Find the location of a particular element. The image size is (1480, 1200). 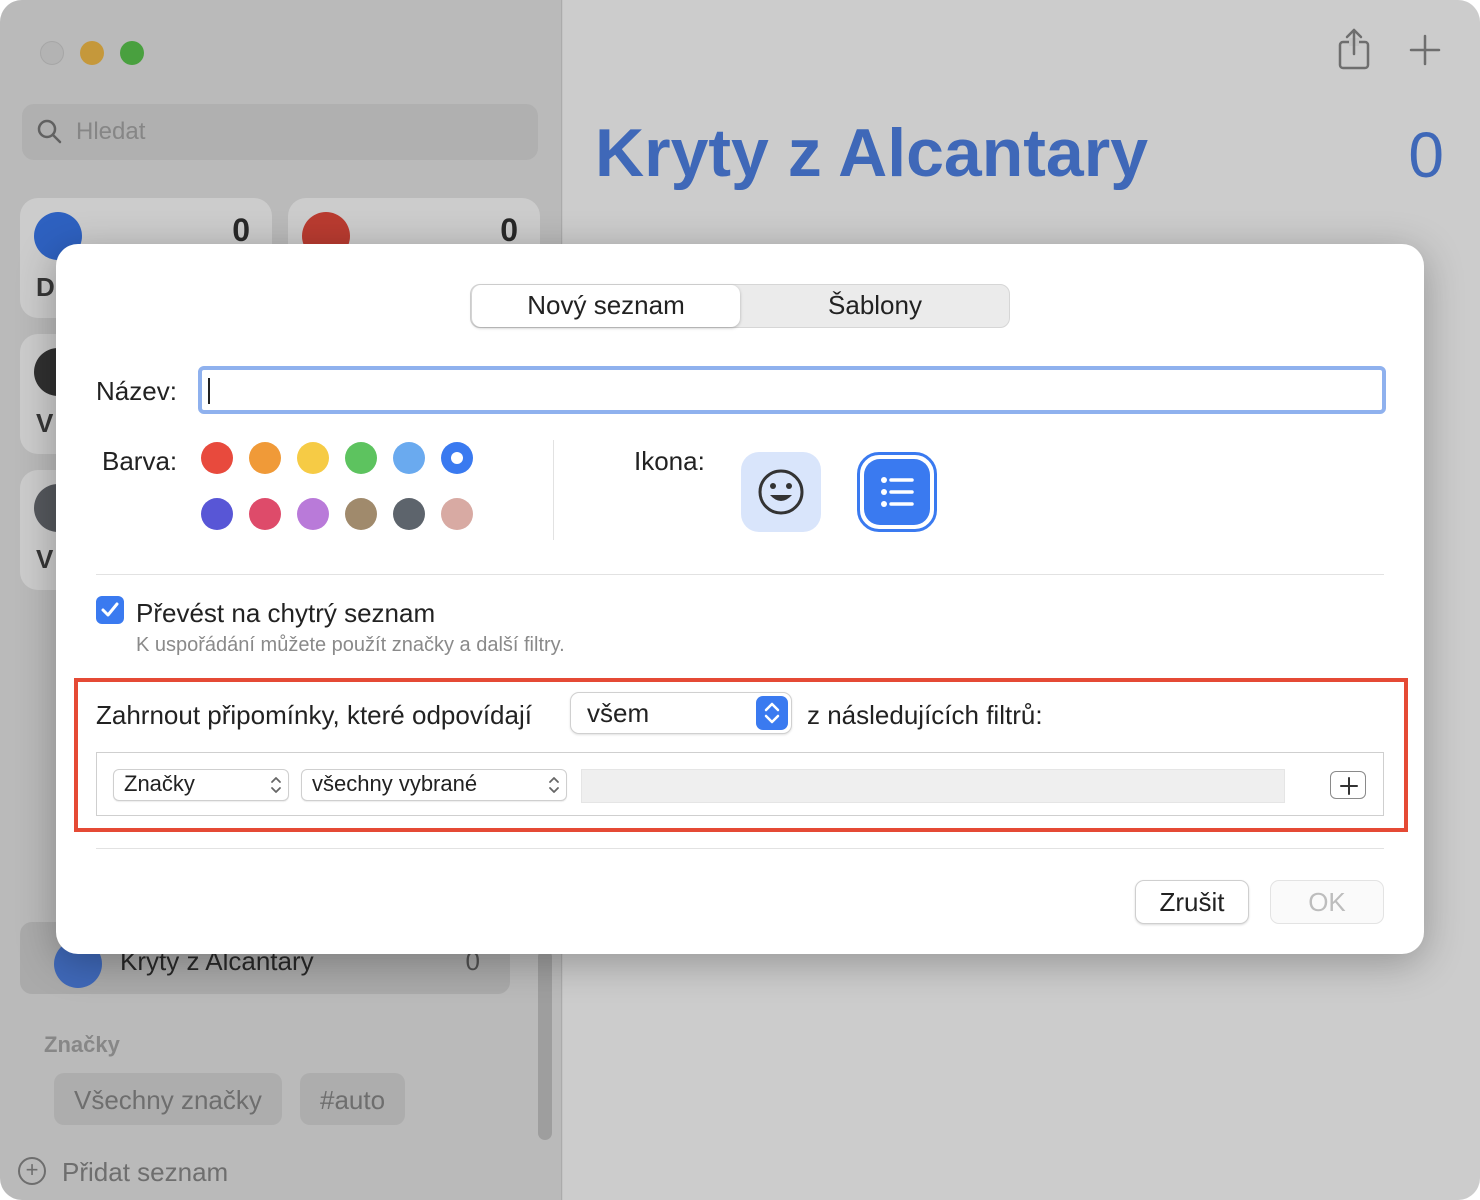

emoji-icon-option is located at coordinates (781, 492).